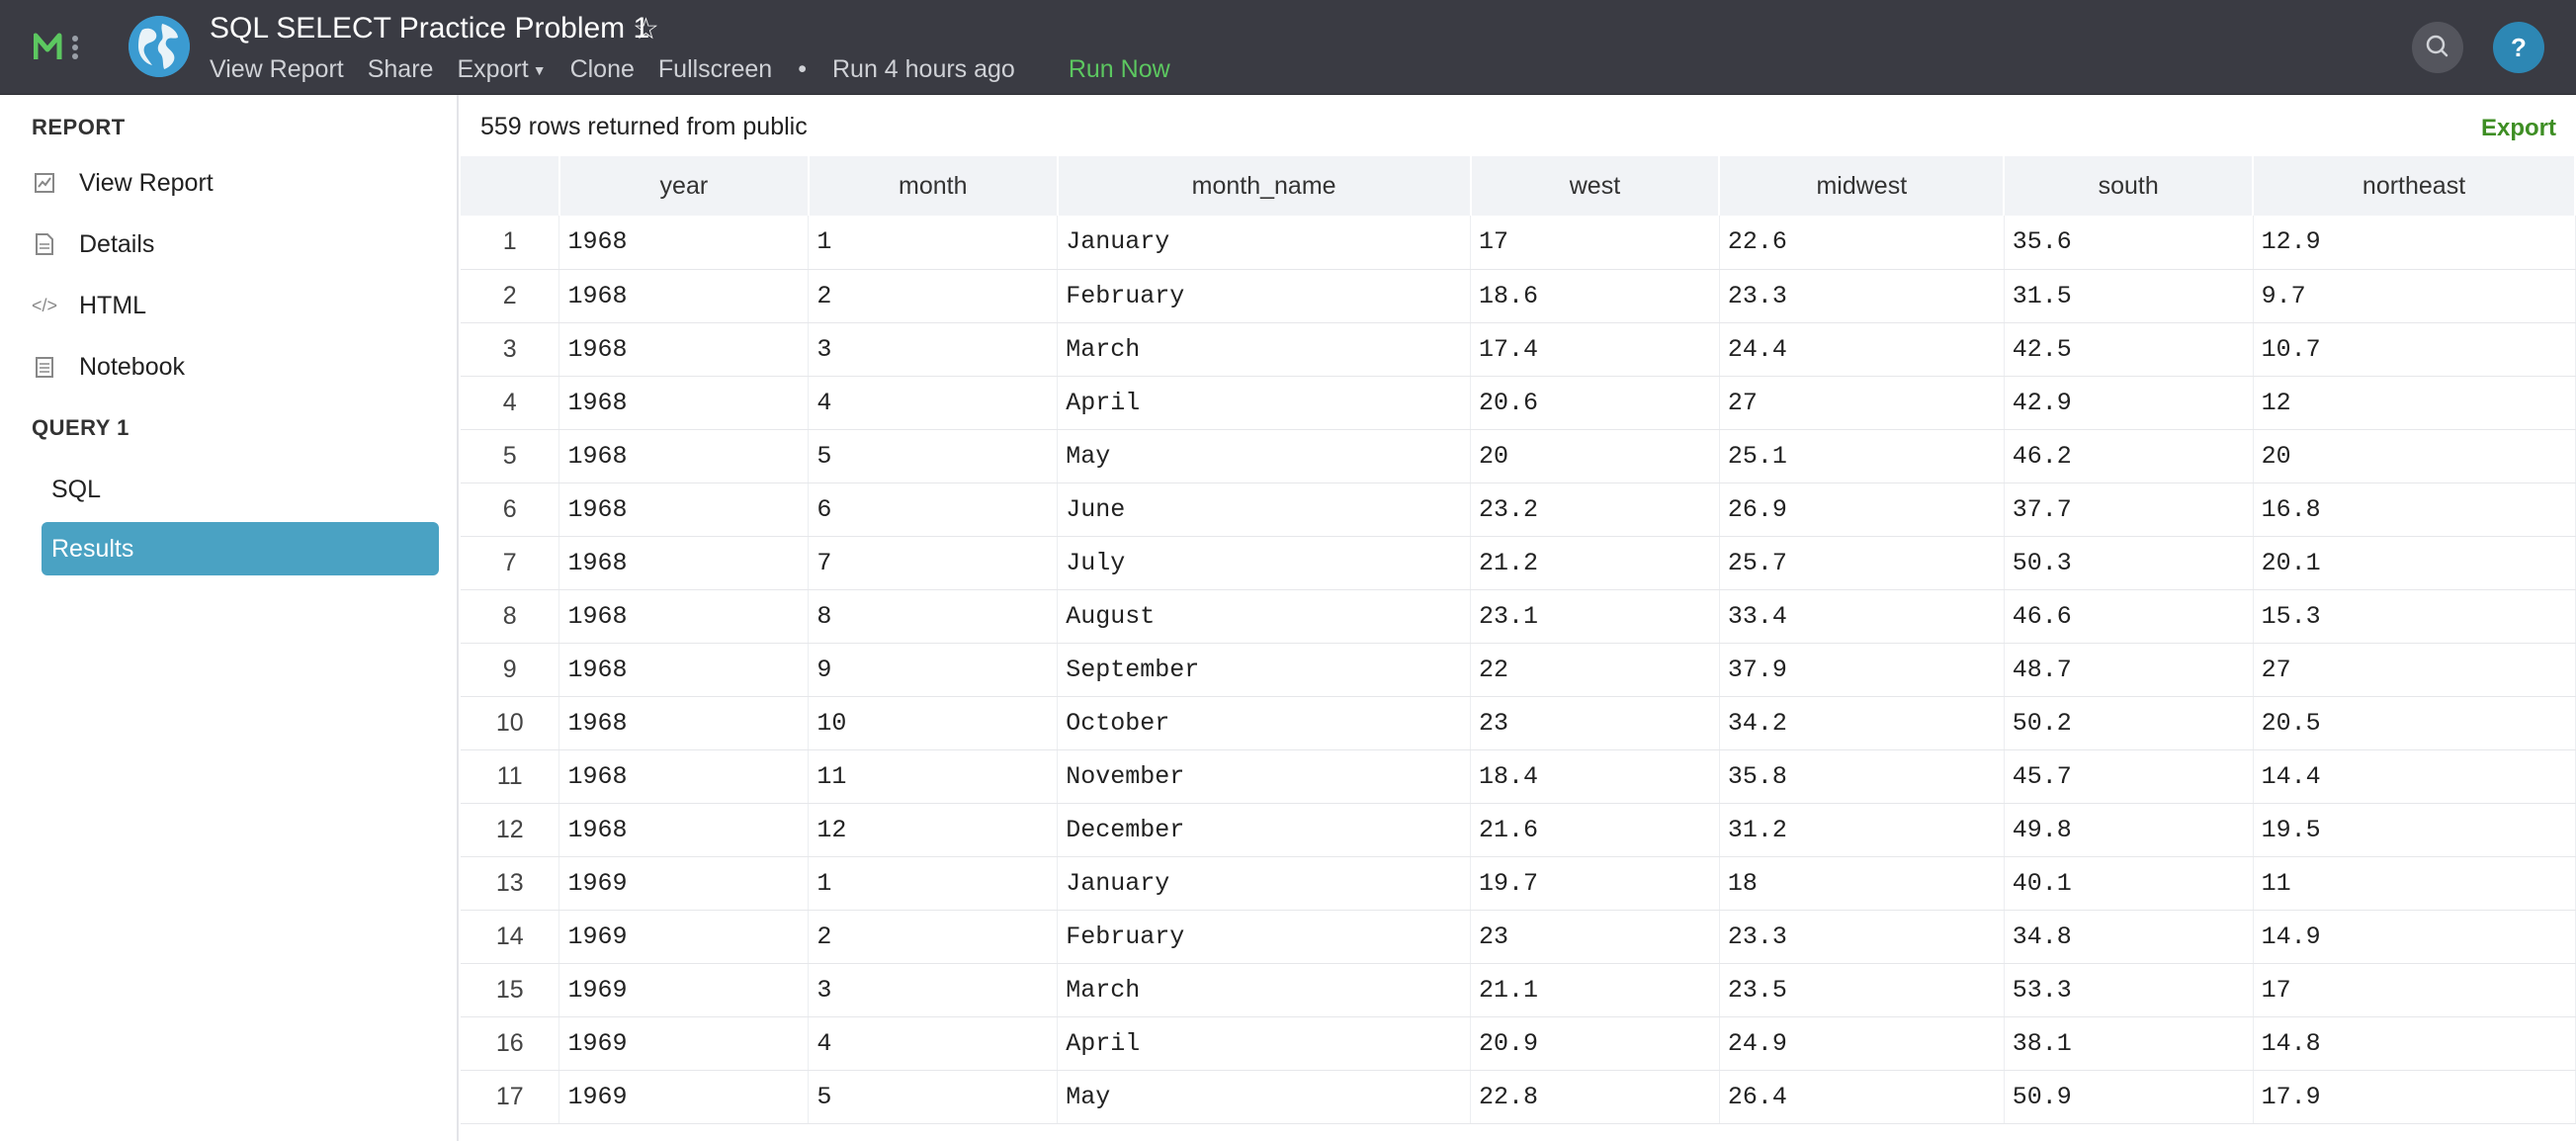  I want to click on chart-icon, so click(44, 183).